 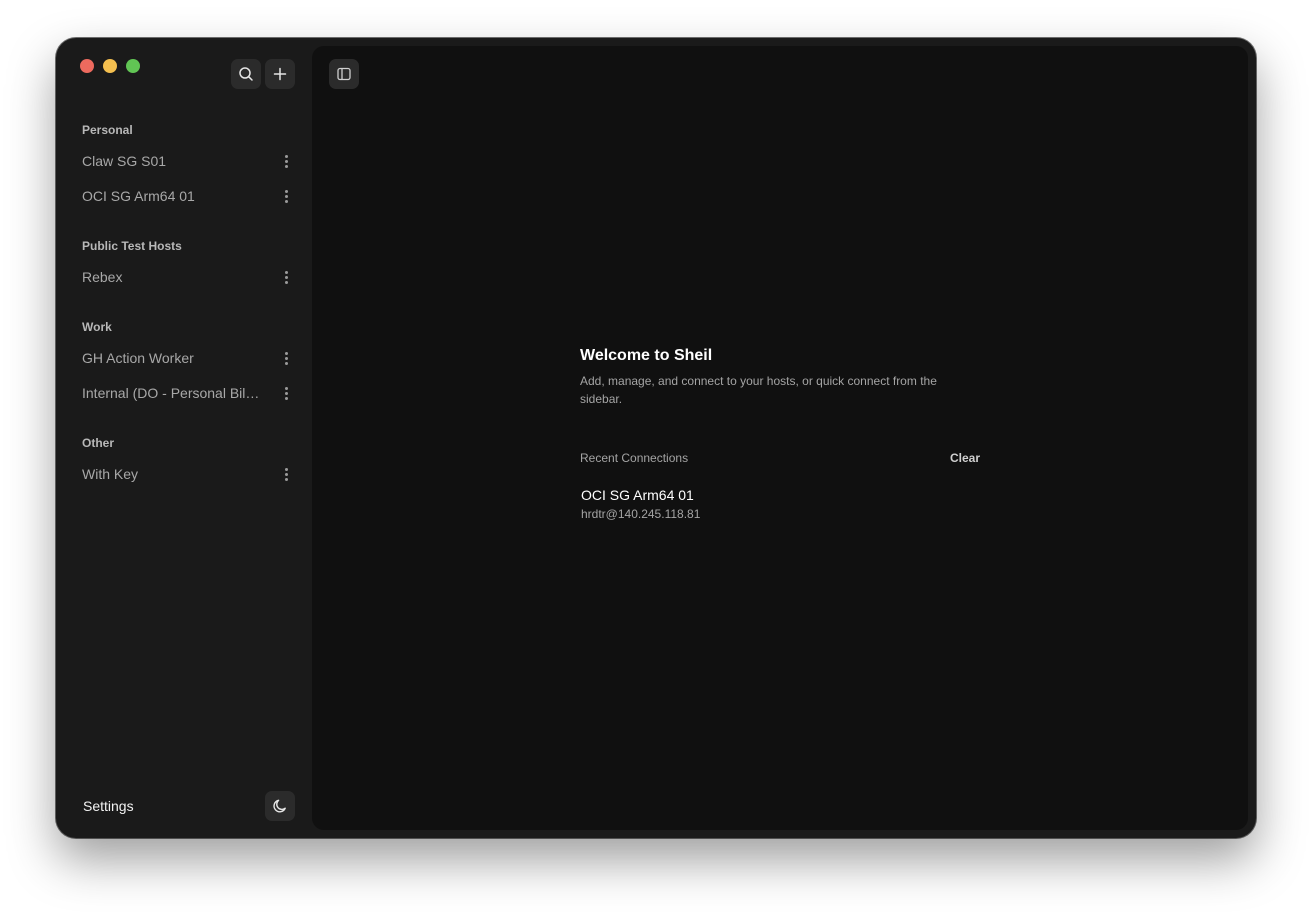 What do you see at coordinates (138, 196) in the screenshot?
I see `host-label: OCI SG Arm64 01` at bounding box center [138, 196].